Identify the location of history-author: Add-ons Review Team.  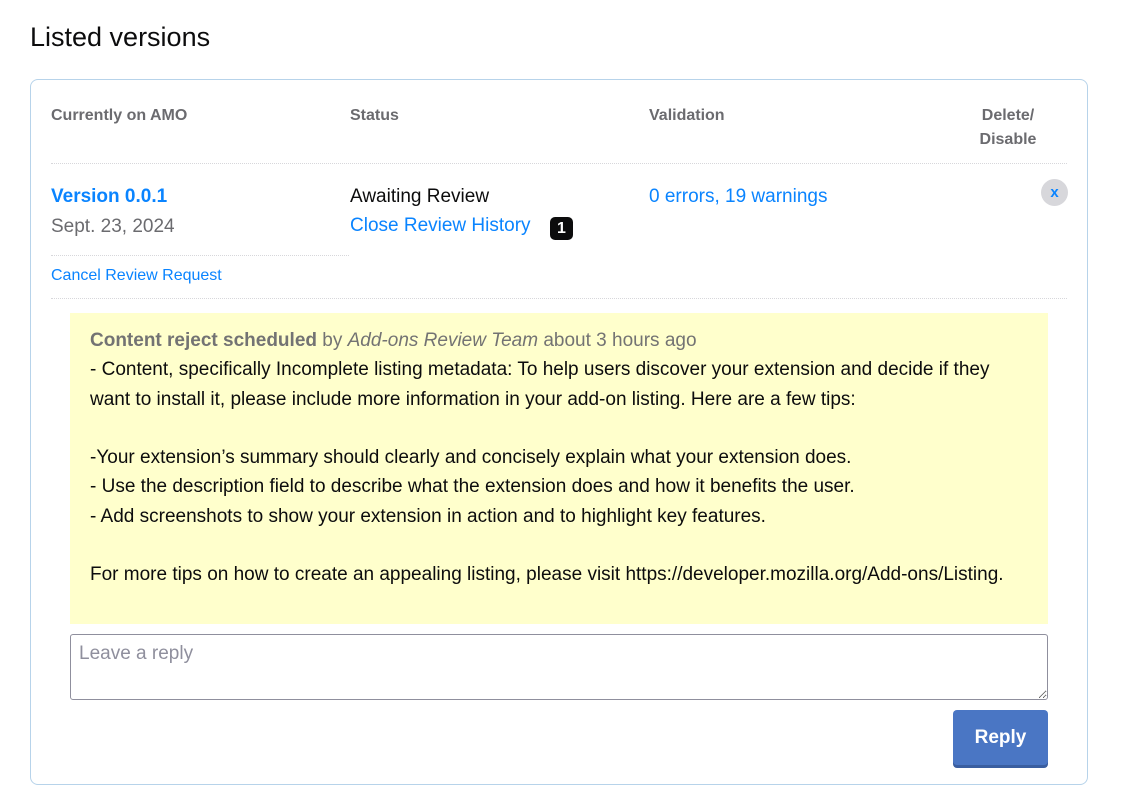
(443, 340).